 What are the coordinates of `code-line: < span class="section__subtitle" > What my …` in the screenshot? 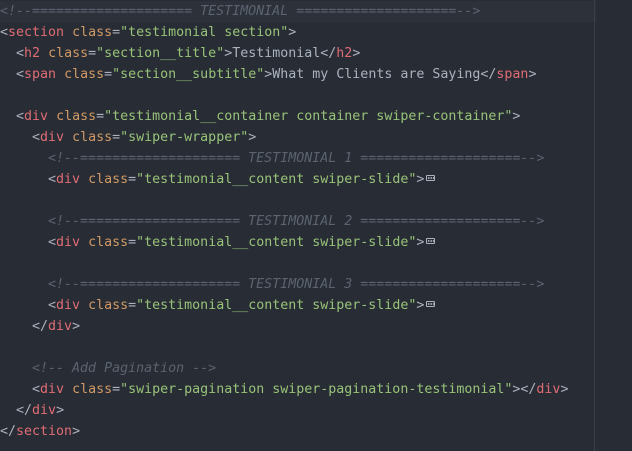 It's located at (316, 74).